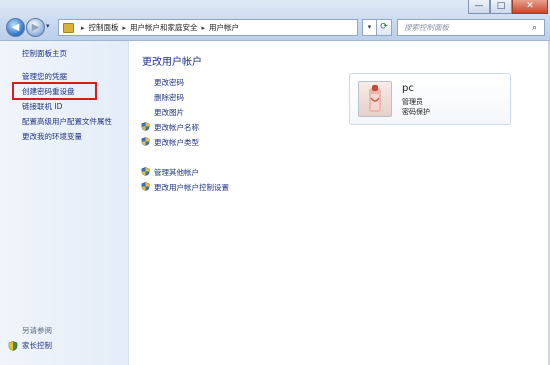  I want to click on refresh-button: ⟳, so click(384, 27).